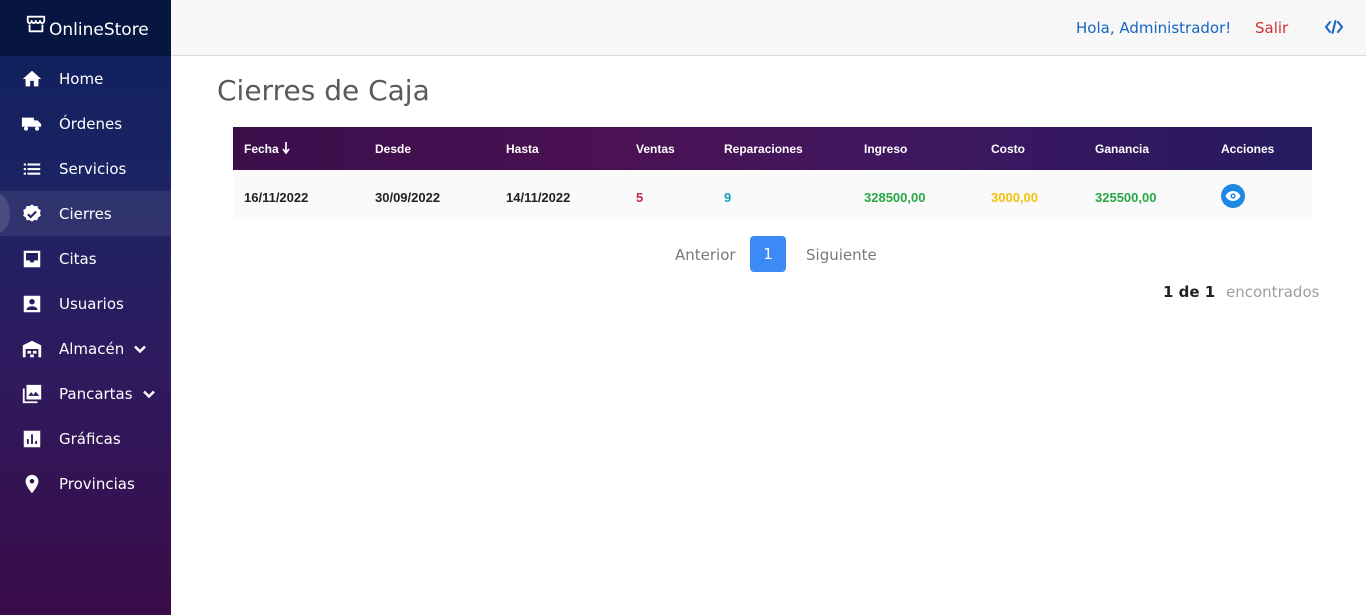 Image resolution: width=1366 pixels, height=615 pixels. I want to click on pagination-page-current: 1, so click(768, 254).